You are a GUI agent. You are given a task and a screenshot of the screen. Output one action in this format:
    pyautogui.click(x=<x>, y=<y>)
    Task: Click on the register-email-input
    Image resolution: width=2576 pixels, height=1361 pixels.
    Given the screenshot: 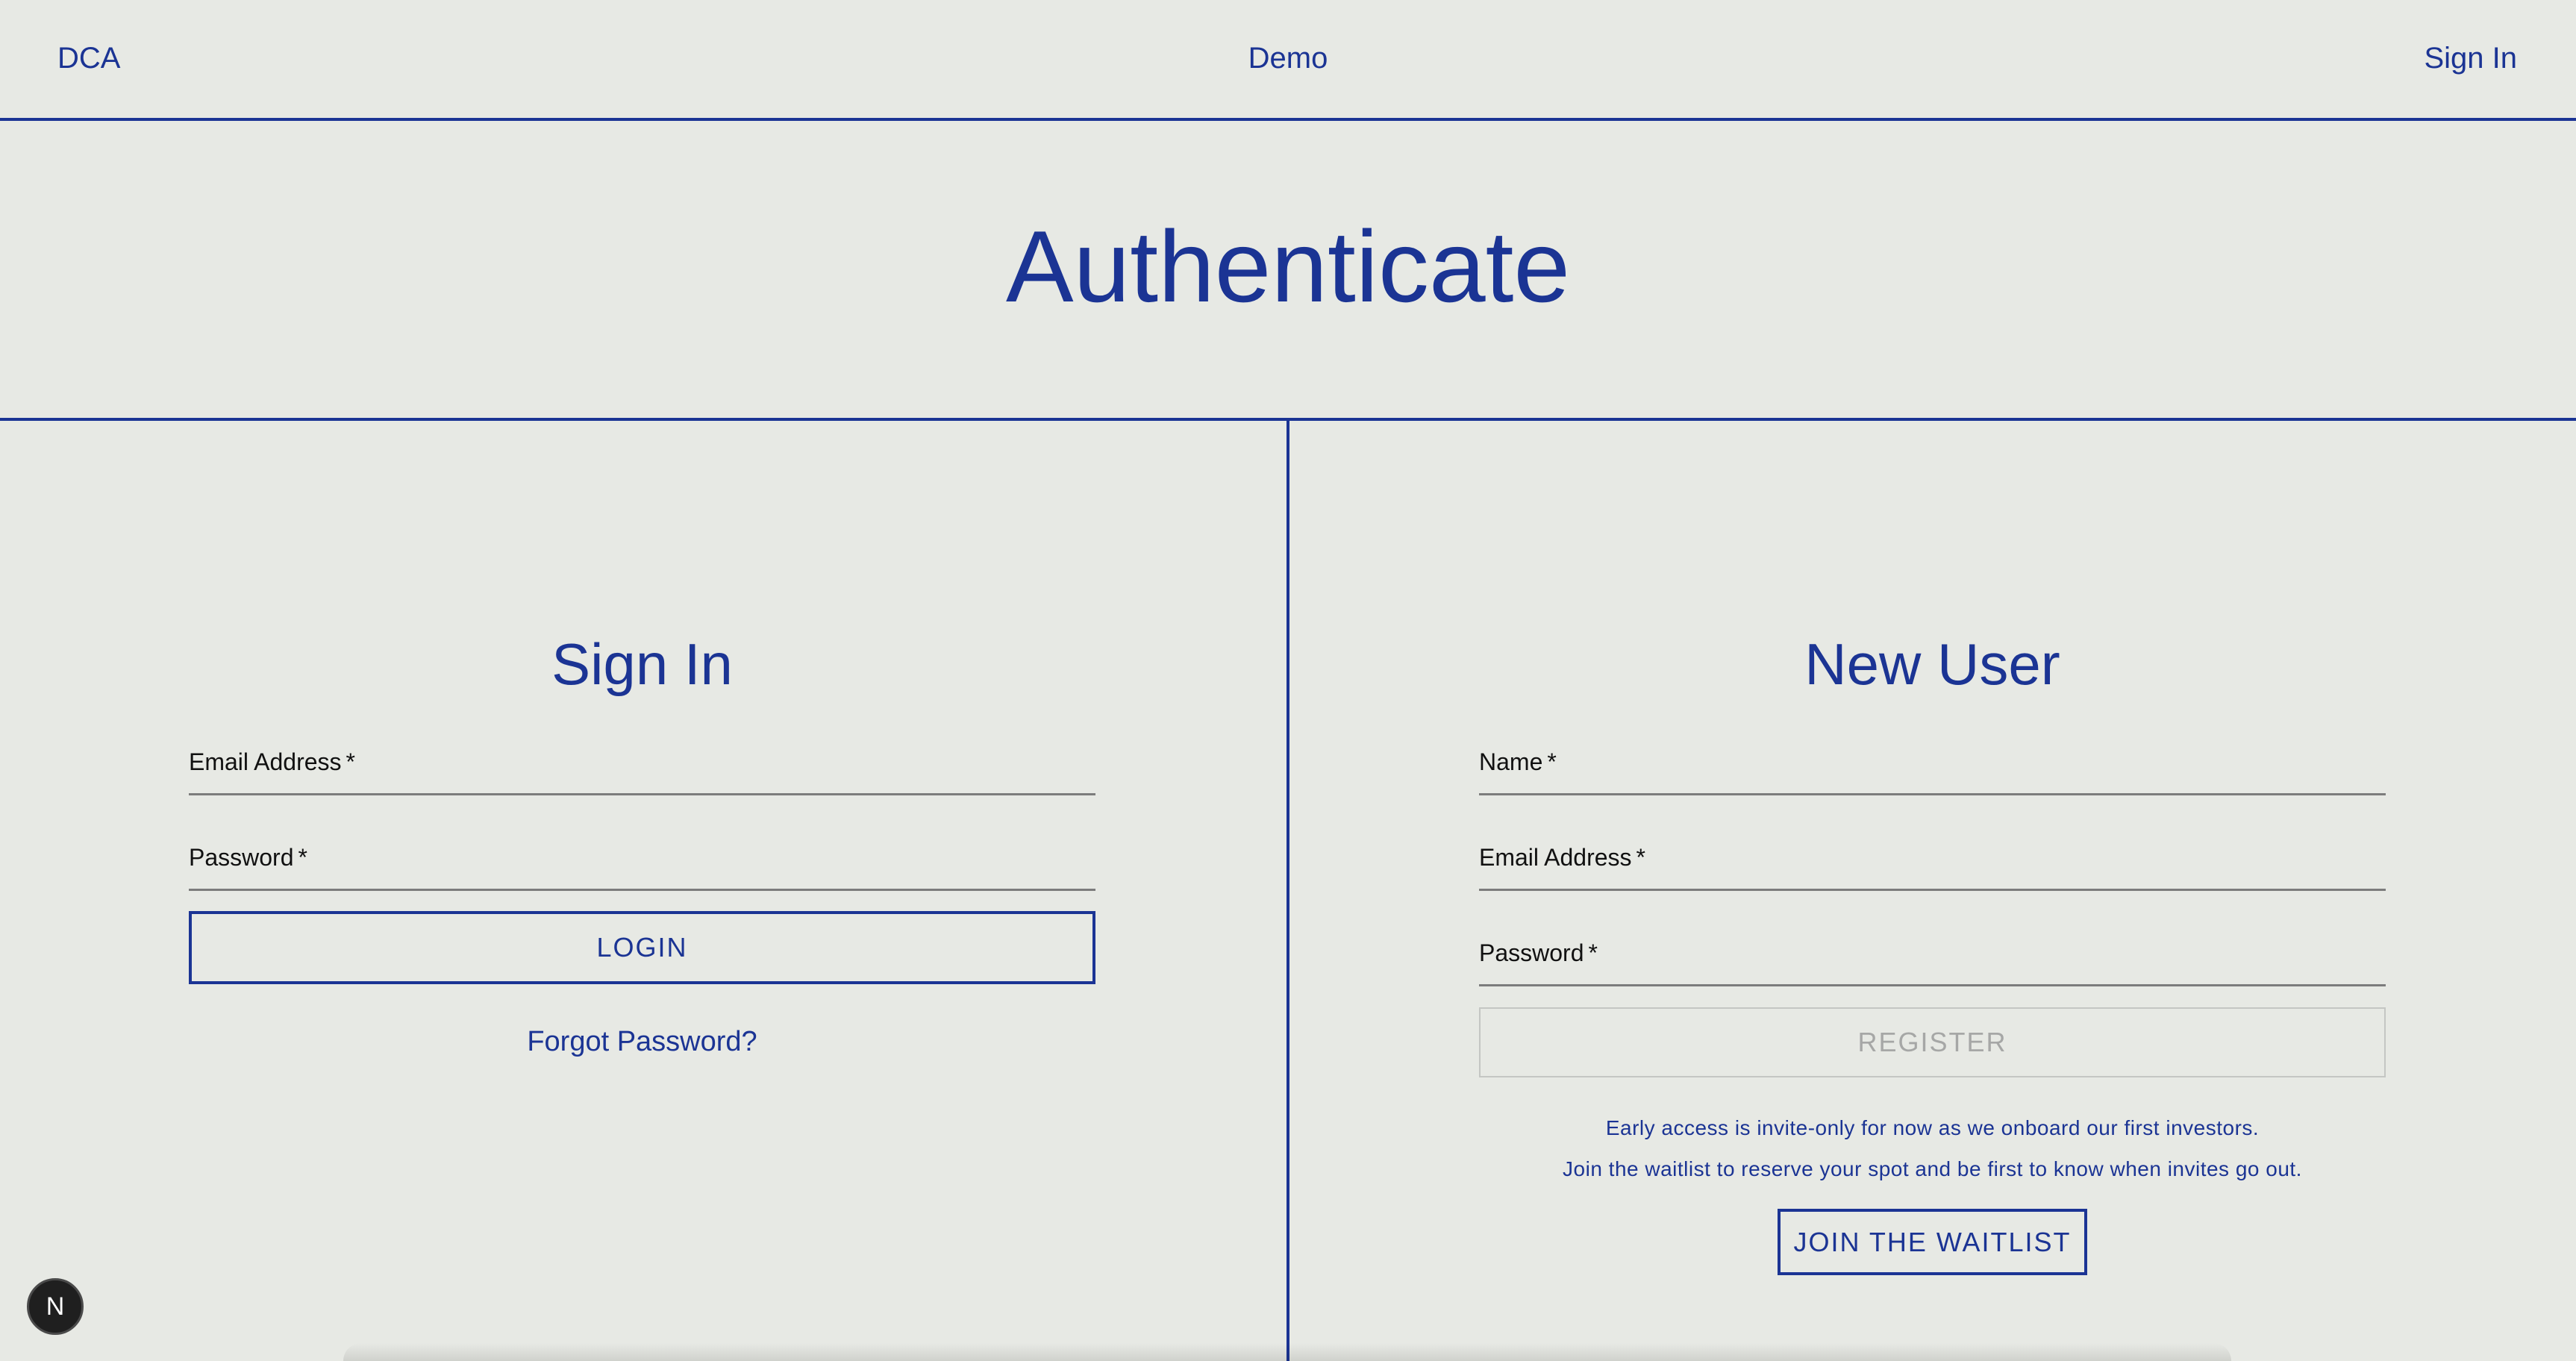 What is the action you would take?
    pyautogui.click(x=1932, y=880)
    